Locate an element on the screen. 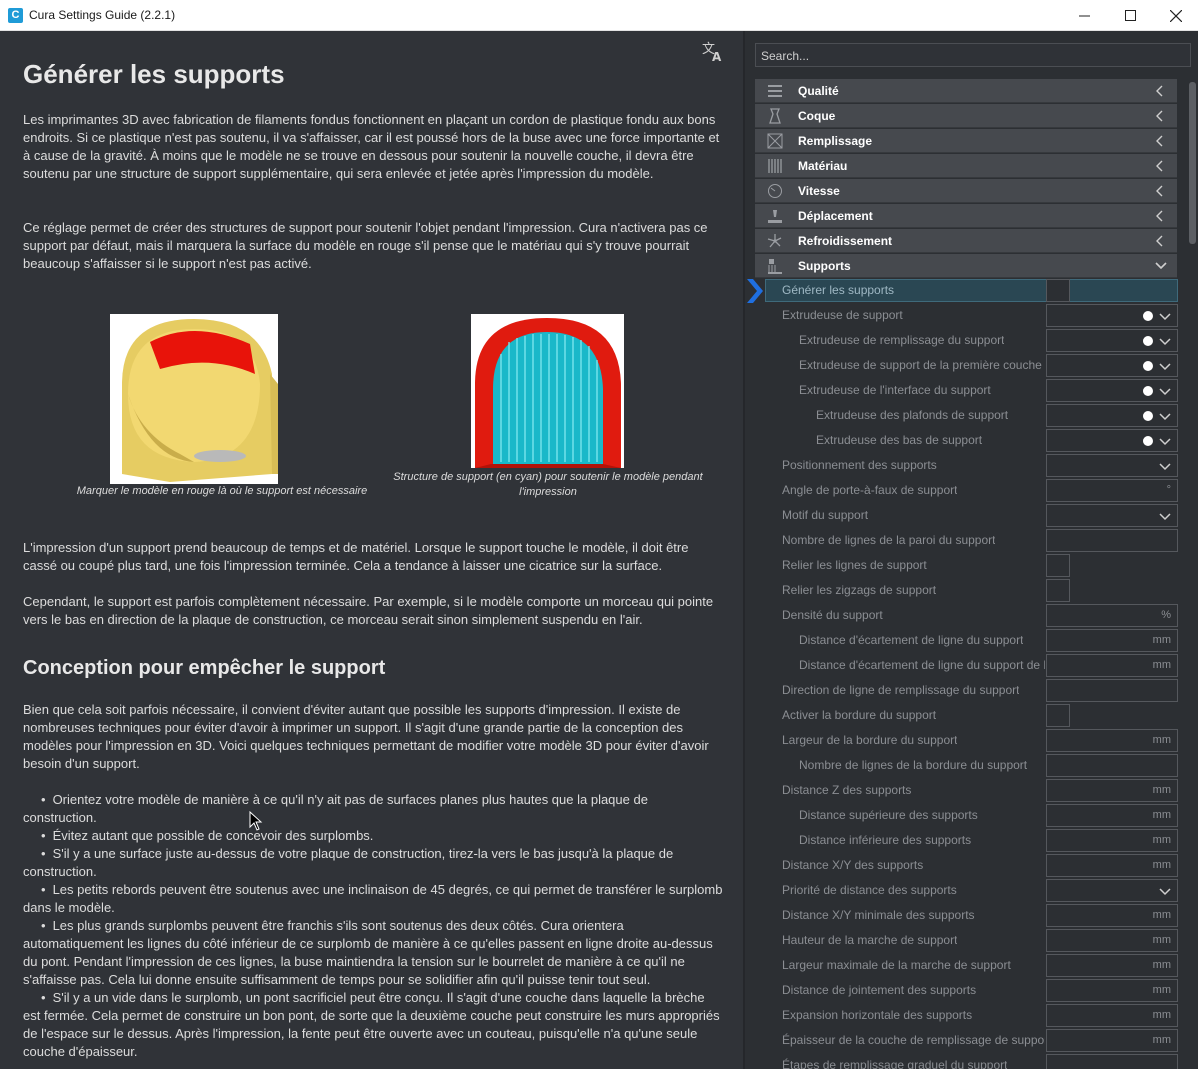 Image resolution: width=1198 pixels, height=1069 pixels. setting-row: Extrudeuse des bas de support is located at coordinates (966, 440).